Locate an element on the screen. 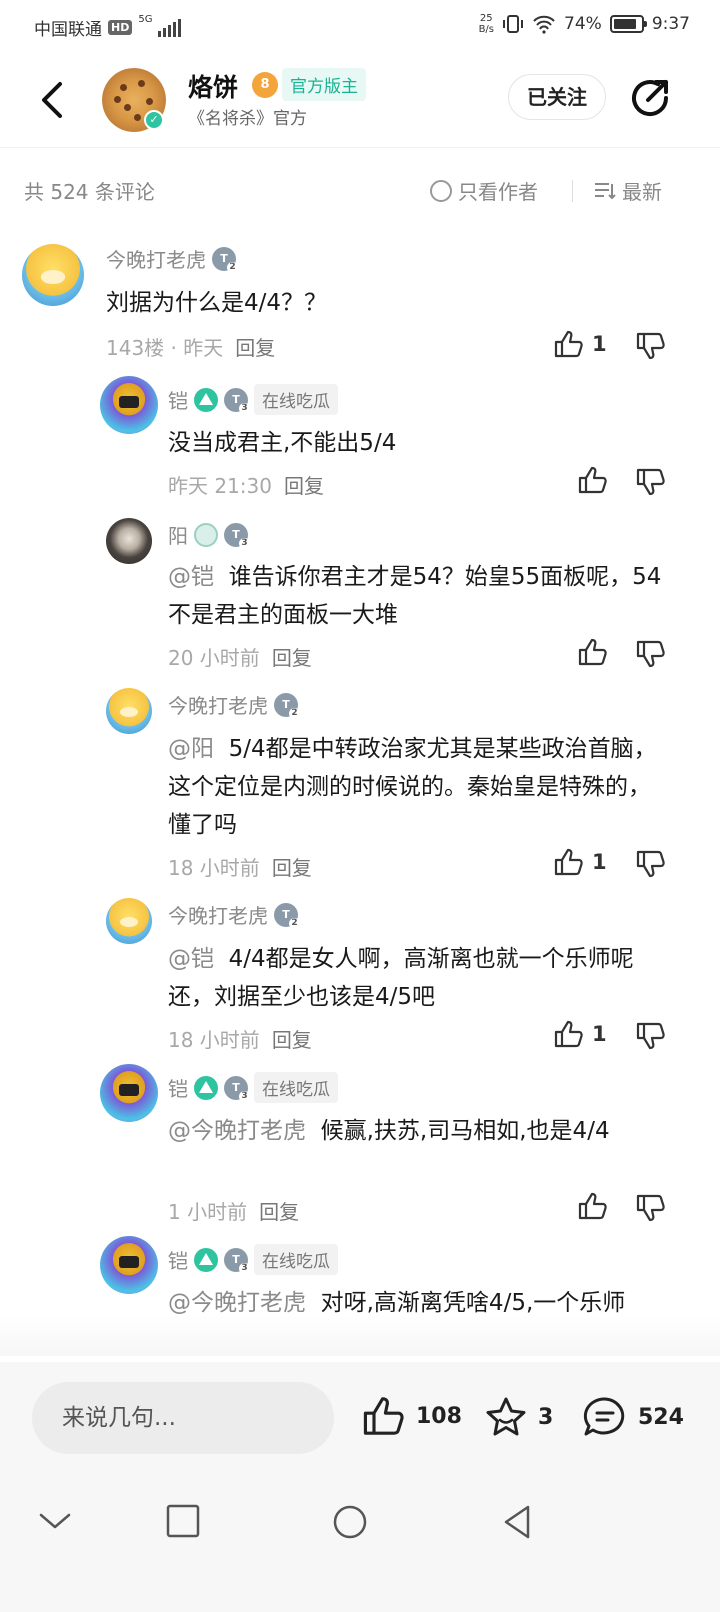 This screenshot has width=720, height=1612. nav-back-icon is located at coordinates (517, 1522).